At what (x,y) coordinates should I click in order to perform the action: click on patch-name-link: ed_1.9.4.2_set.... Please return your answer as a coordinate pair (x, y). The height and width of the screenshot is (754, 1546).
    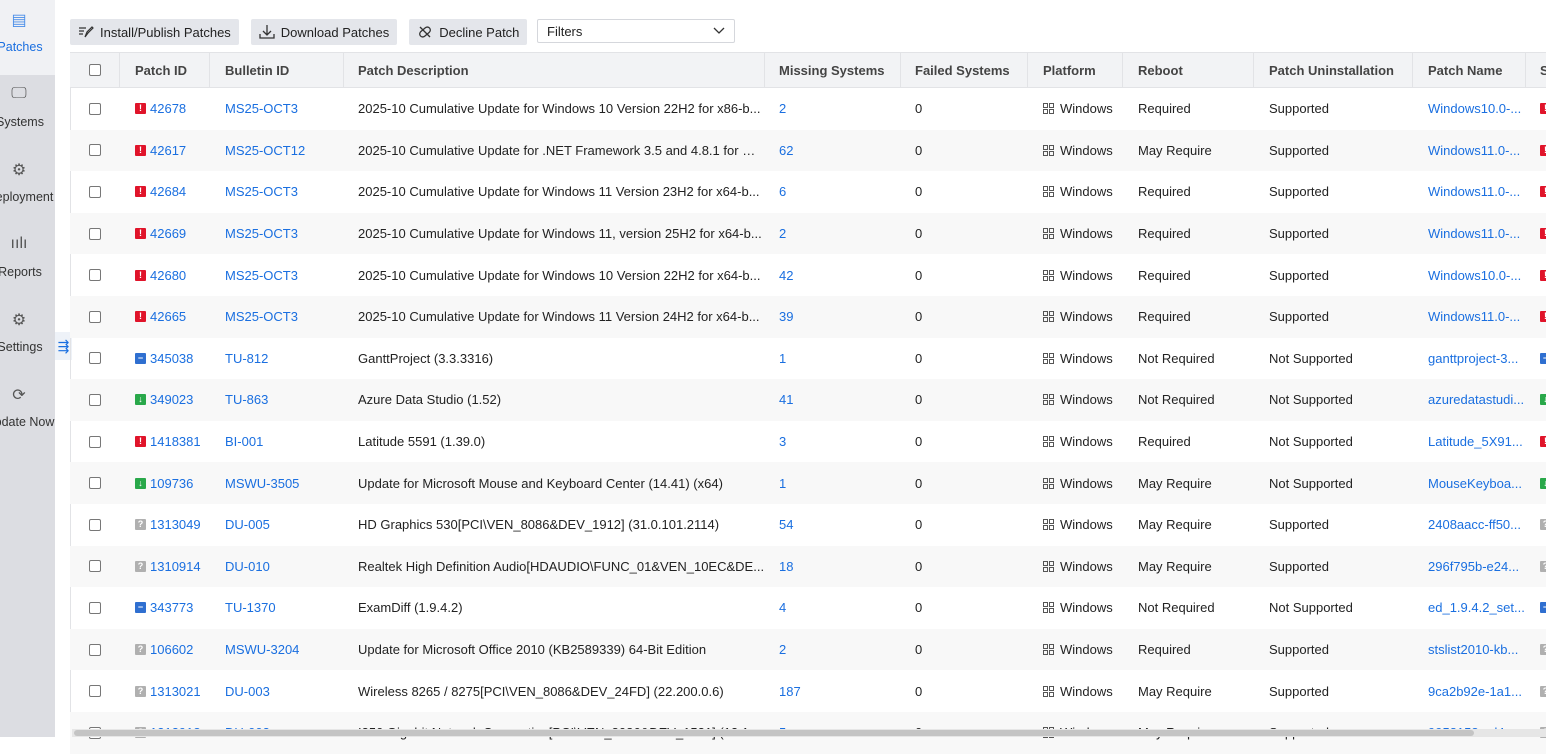
    Looking at the image, I should click on (1476, 607).